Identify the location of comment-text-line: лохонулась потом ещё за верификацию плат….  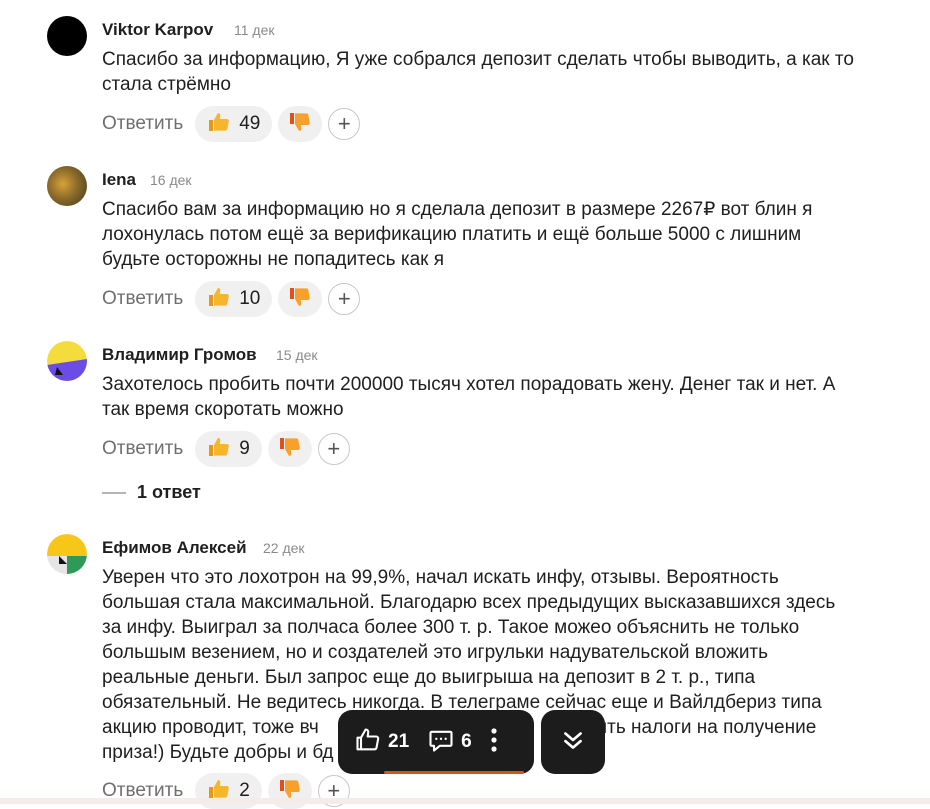
(452, 234).